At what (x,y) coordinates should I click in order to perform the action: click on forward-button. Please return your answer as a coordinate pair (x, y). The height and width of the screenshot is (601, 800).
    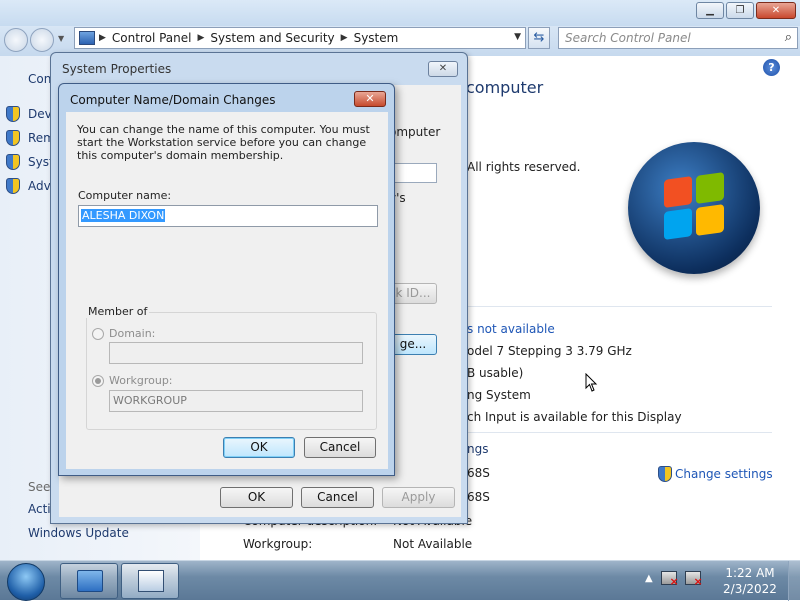
    Looking at the image, I should click on (42, 40).